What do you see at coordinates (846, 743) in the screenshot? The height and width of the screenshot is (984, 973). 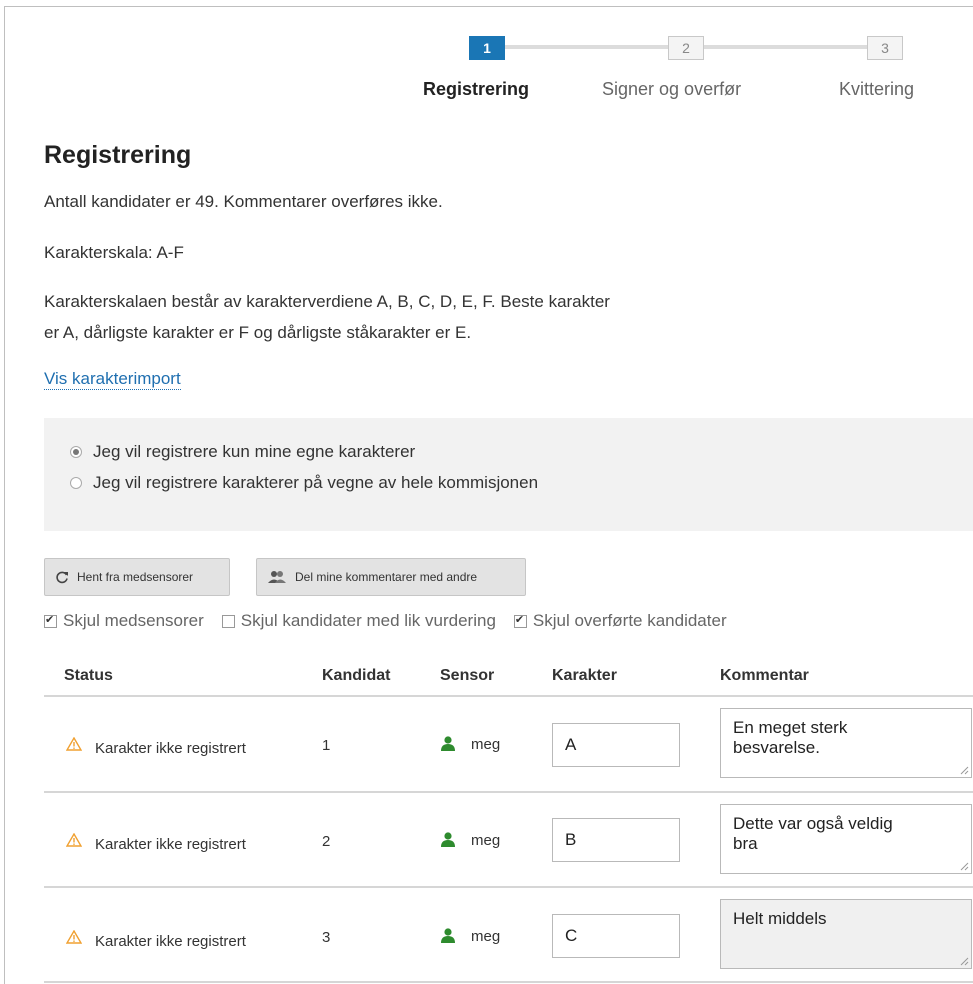 I see `comment-textarea: En meget sterk besvarelse.` at bounding box center [846, 743].